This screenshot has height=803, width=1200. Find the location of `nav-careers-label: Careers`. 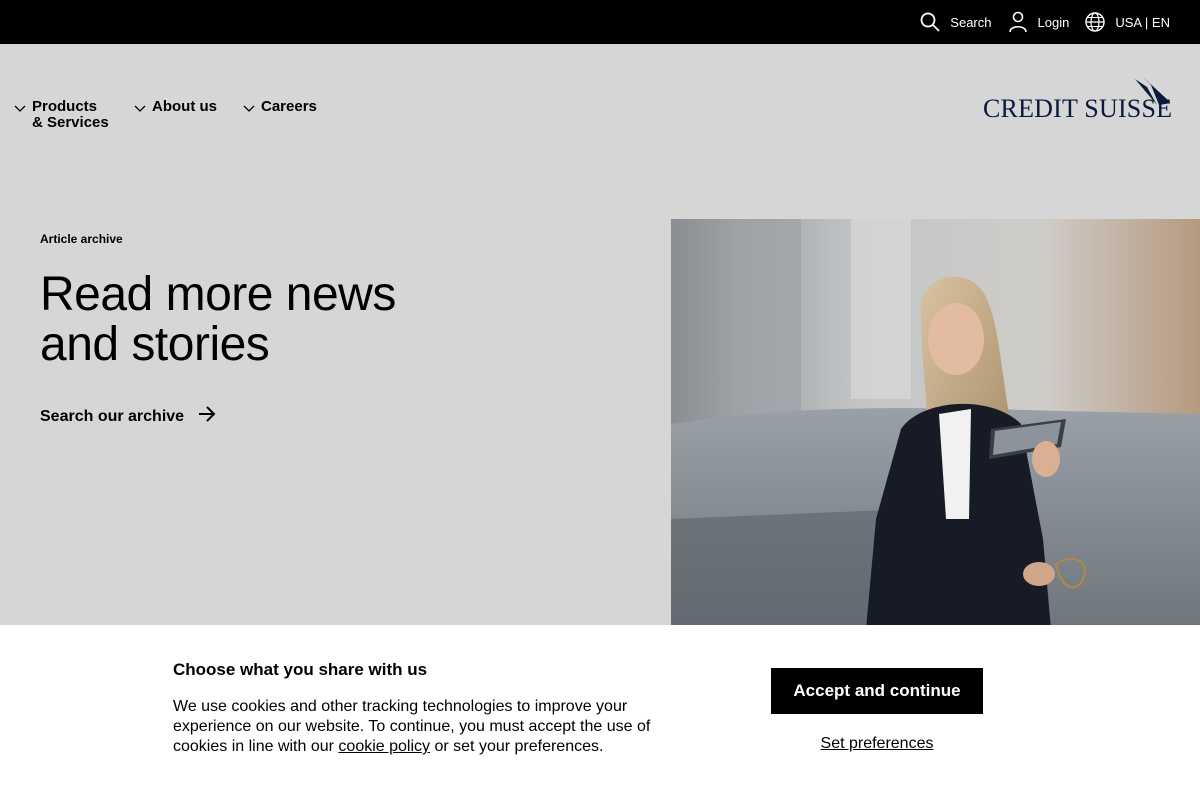

nav-careers-label: Careers is located at coordinates (289, 106).